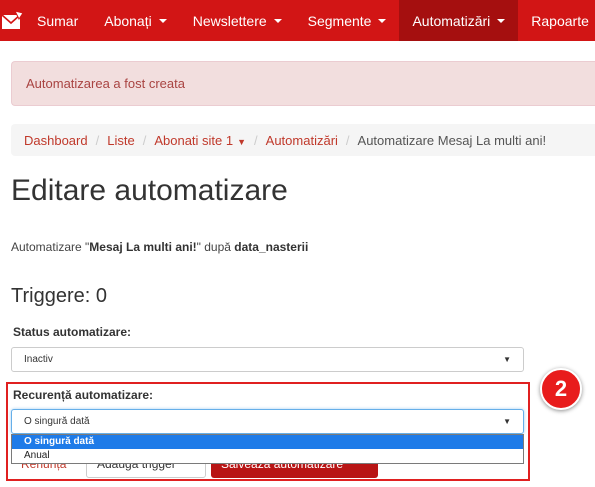  I want to click on breadcrumb-dashboard: Dashboard, so click(56, 140).